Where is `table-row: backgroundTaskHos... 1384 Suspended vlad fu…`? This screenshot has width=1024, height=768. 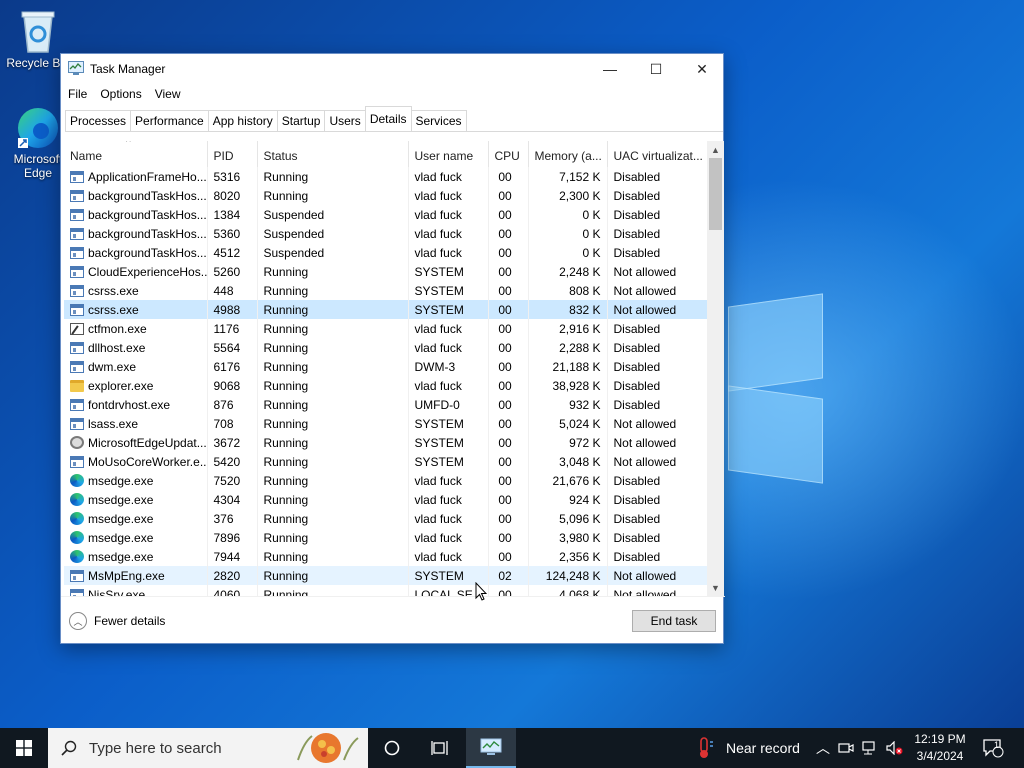 table-row: backgroundTaskHos... 1384 Suspended vlad fu… is located at coordinates (385, 214).